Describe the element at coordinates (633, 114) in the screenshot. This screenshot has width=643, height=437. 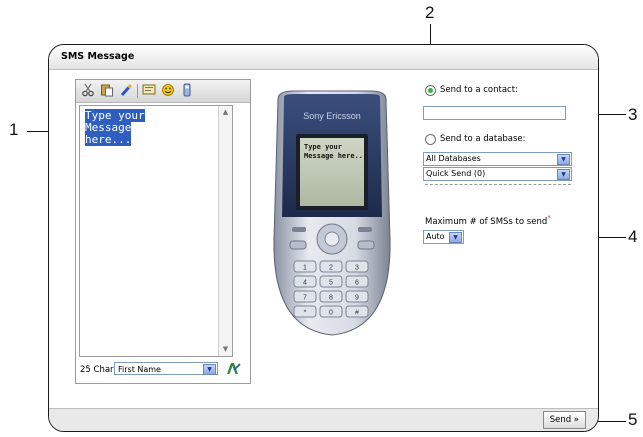
I see `callout-3: 3` at that location.